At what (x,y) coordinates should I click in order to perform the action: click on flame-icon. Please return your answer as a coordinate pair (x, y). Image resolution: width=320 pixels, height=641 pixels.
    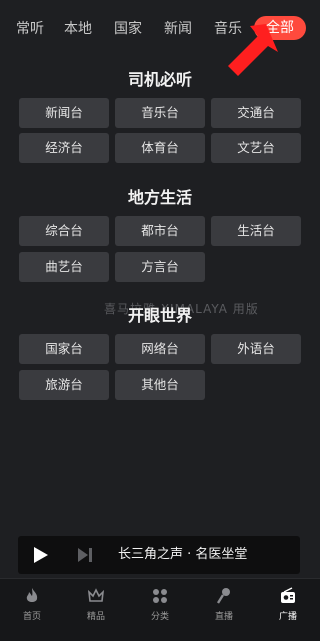
    Looking at the image, I should click on (32, 595).